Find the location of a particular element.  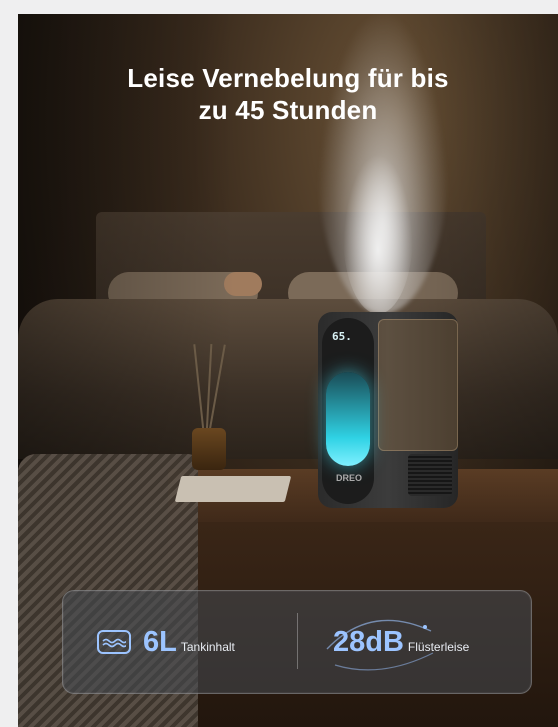

humidity-display: 65. is located at coordinates (342, 336).